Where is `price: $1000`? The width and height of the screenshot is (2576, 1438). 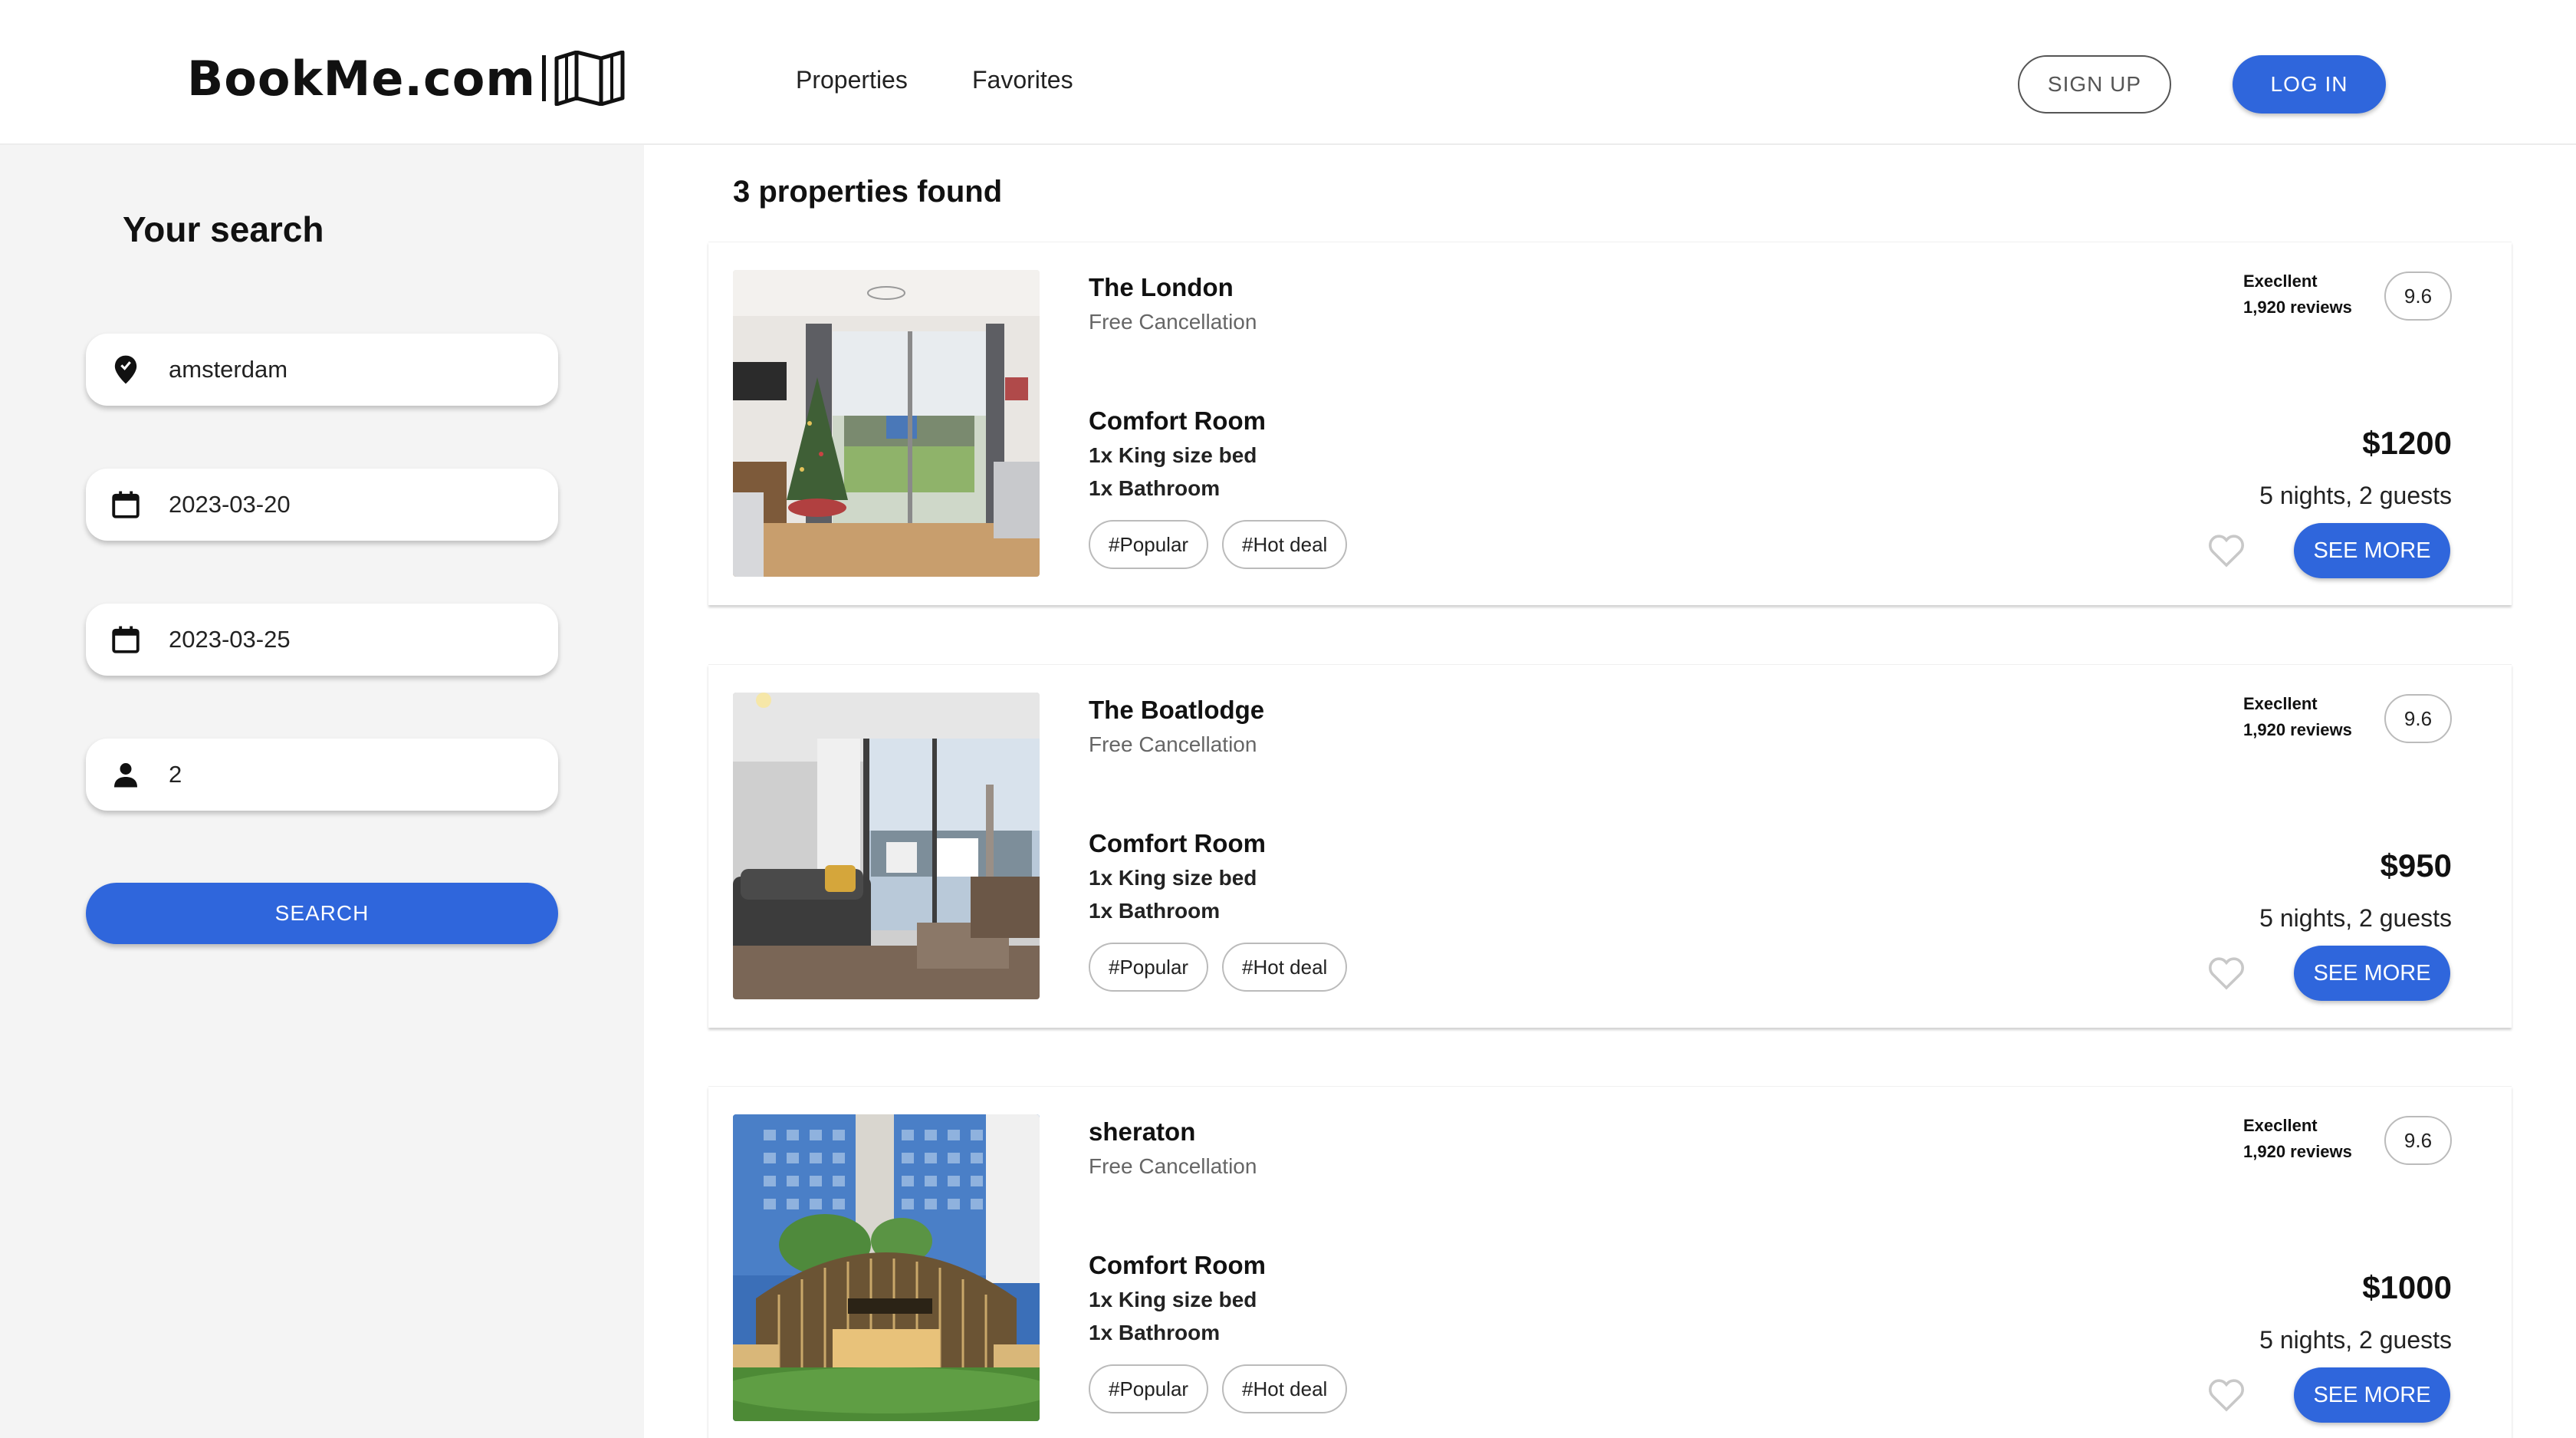 price: $1000 is located at coordinates (2407, 1287).